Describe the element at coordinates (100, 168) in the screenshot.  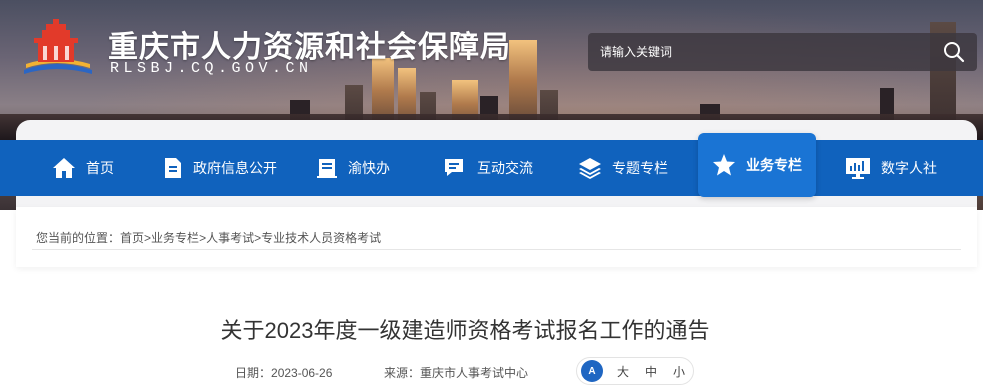
I see `nav-item-label: 首页` at that location.